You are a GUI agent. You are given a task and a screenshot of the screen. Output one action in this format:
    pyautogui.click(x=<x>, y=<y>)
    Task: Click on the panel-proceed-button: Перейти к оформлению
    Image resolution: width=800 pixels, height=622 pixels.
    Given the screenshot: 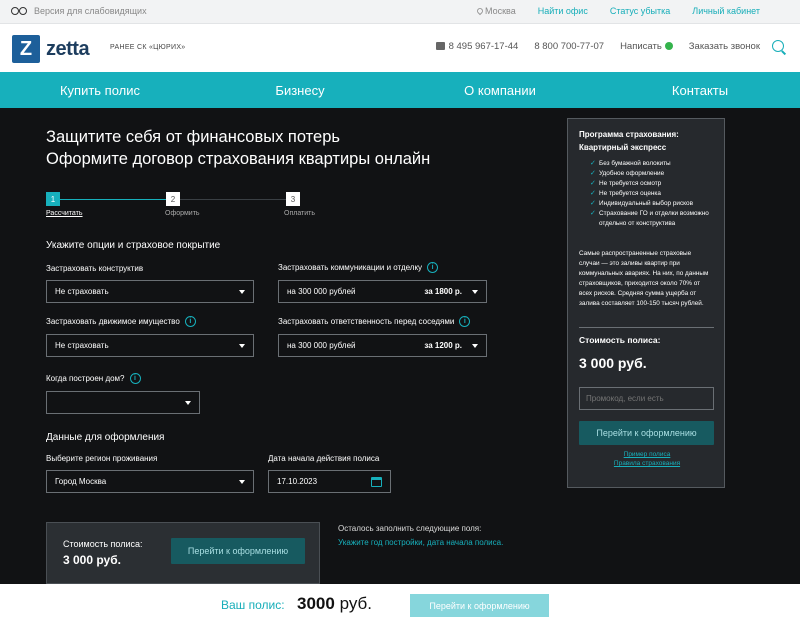 What is the action you would take?
    pyautogui.click(x=646, y=433)
    